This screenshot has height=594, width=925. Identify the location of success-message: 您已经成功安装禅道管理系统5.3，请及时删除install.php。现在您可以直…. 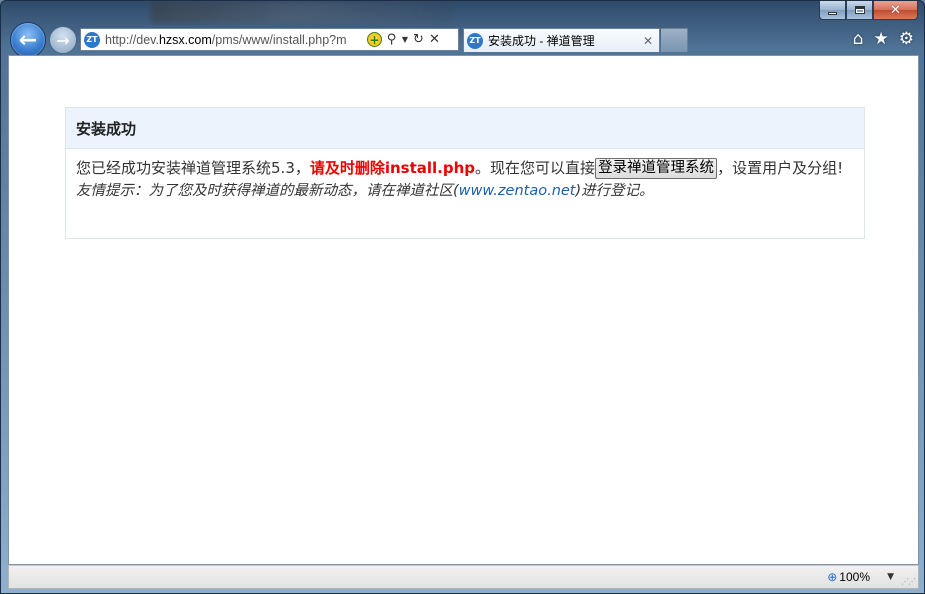
(465, 168).